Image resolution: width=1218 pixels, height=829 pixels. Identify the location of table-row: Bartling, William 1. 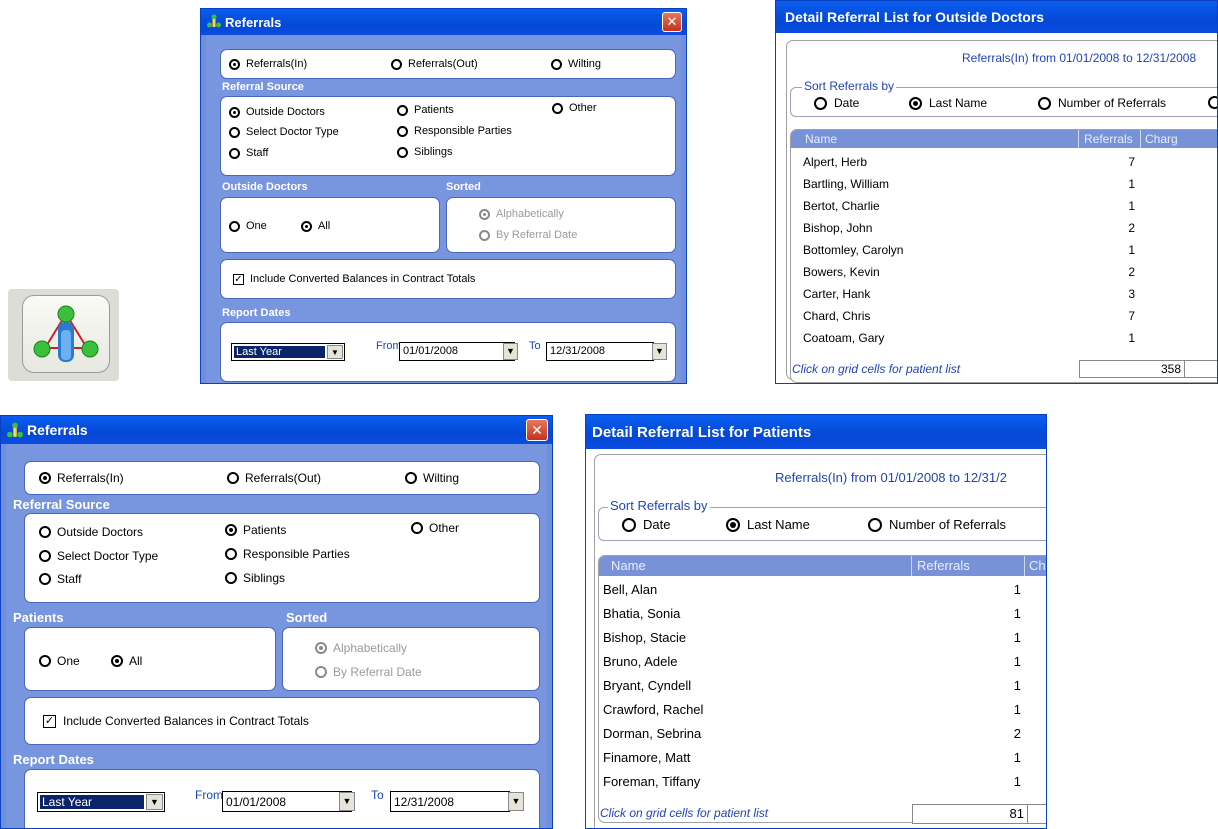
(1004, 186).